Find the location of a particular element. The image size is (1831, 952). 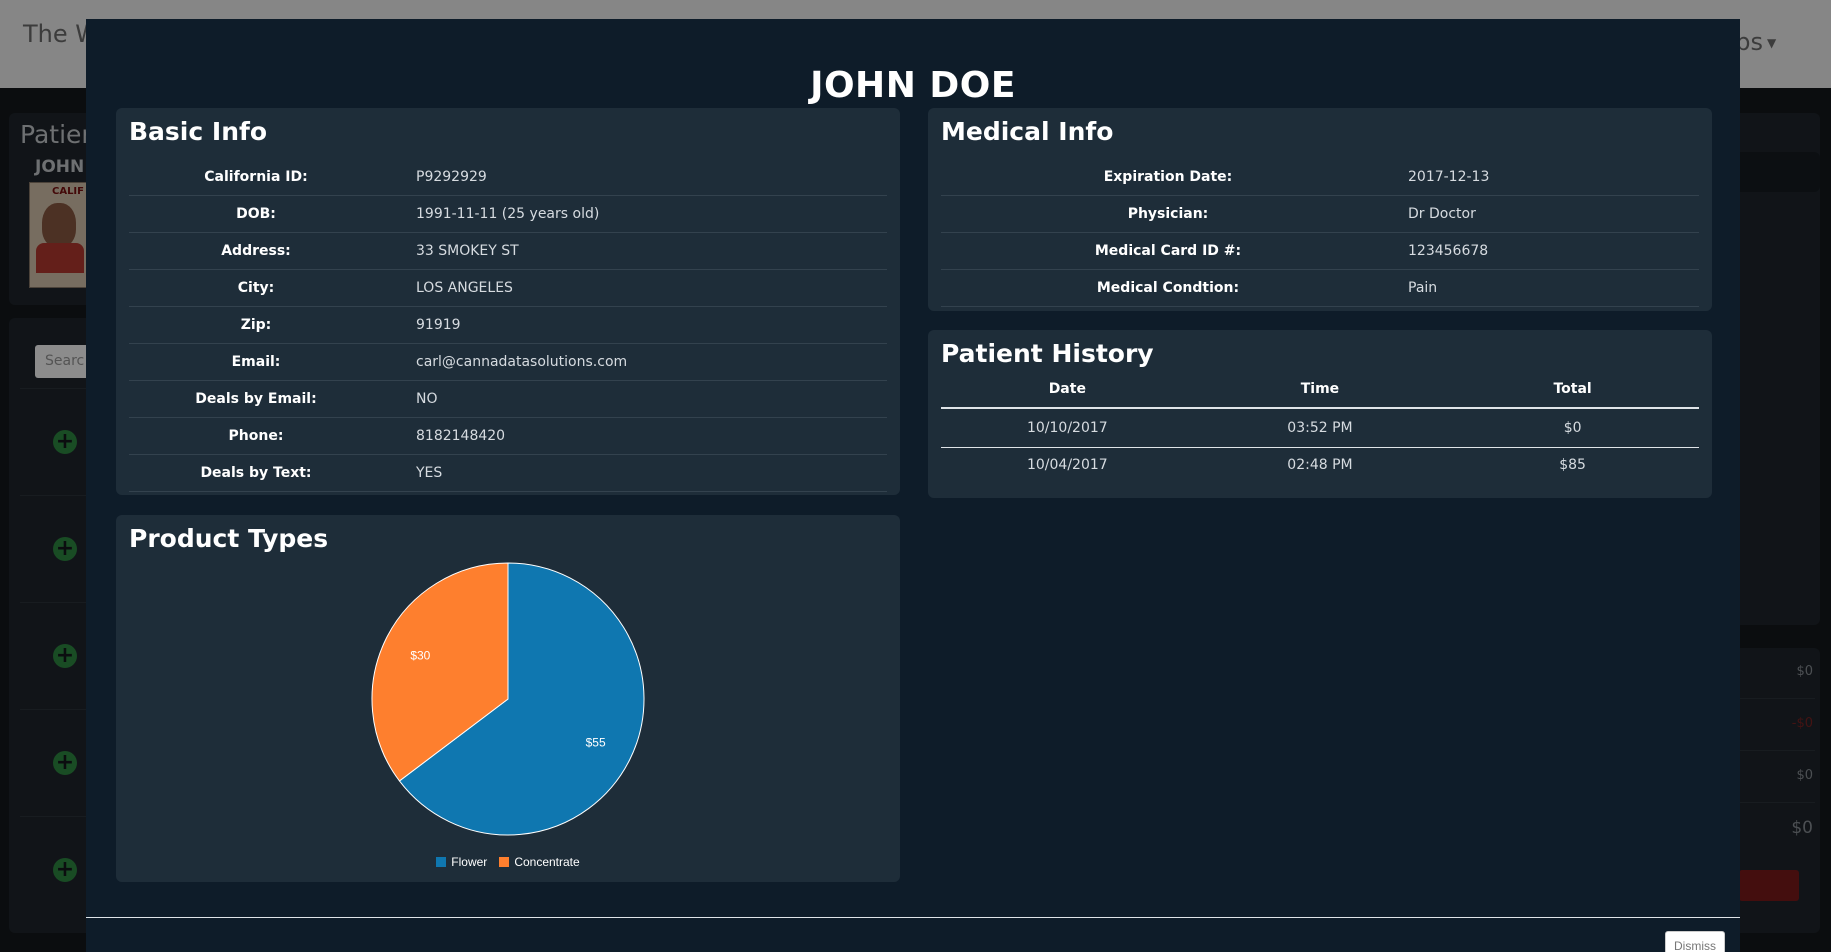

history-time-cell: 03:52 PM is located at coordinates (1320, 428).